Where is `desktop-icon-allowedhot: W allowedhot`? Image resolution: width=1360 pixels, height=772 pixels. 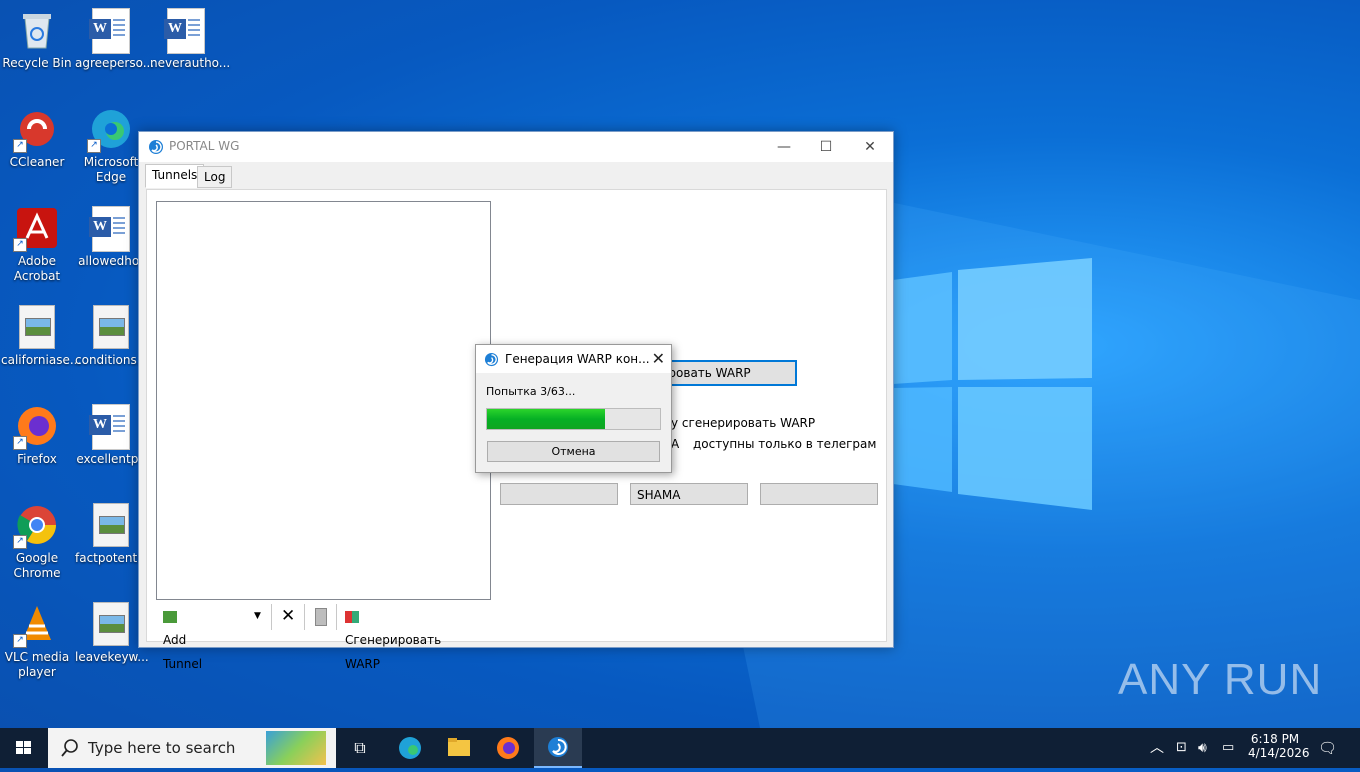
desktop-icon-allowedhot: W allowedhot is located at coordinates (111, 237).